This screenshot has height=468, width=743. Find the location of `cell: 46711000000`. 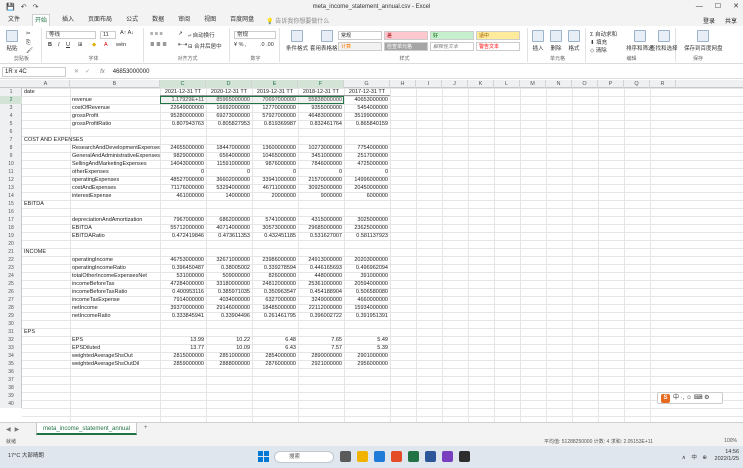

cell: 46711000000 is located at coordinates (275, 188).